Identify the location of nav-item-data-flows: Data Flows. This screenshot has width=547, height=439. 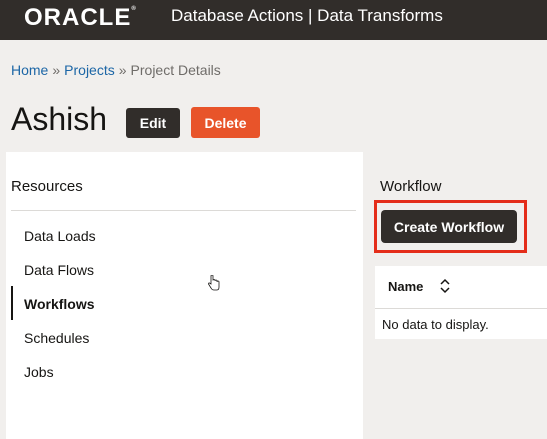
(59, 270).